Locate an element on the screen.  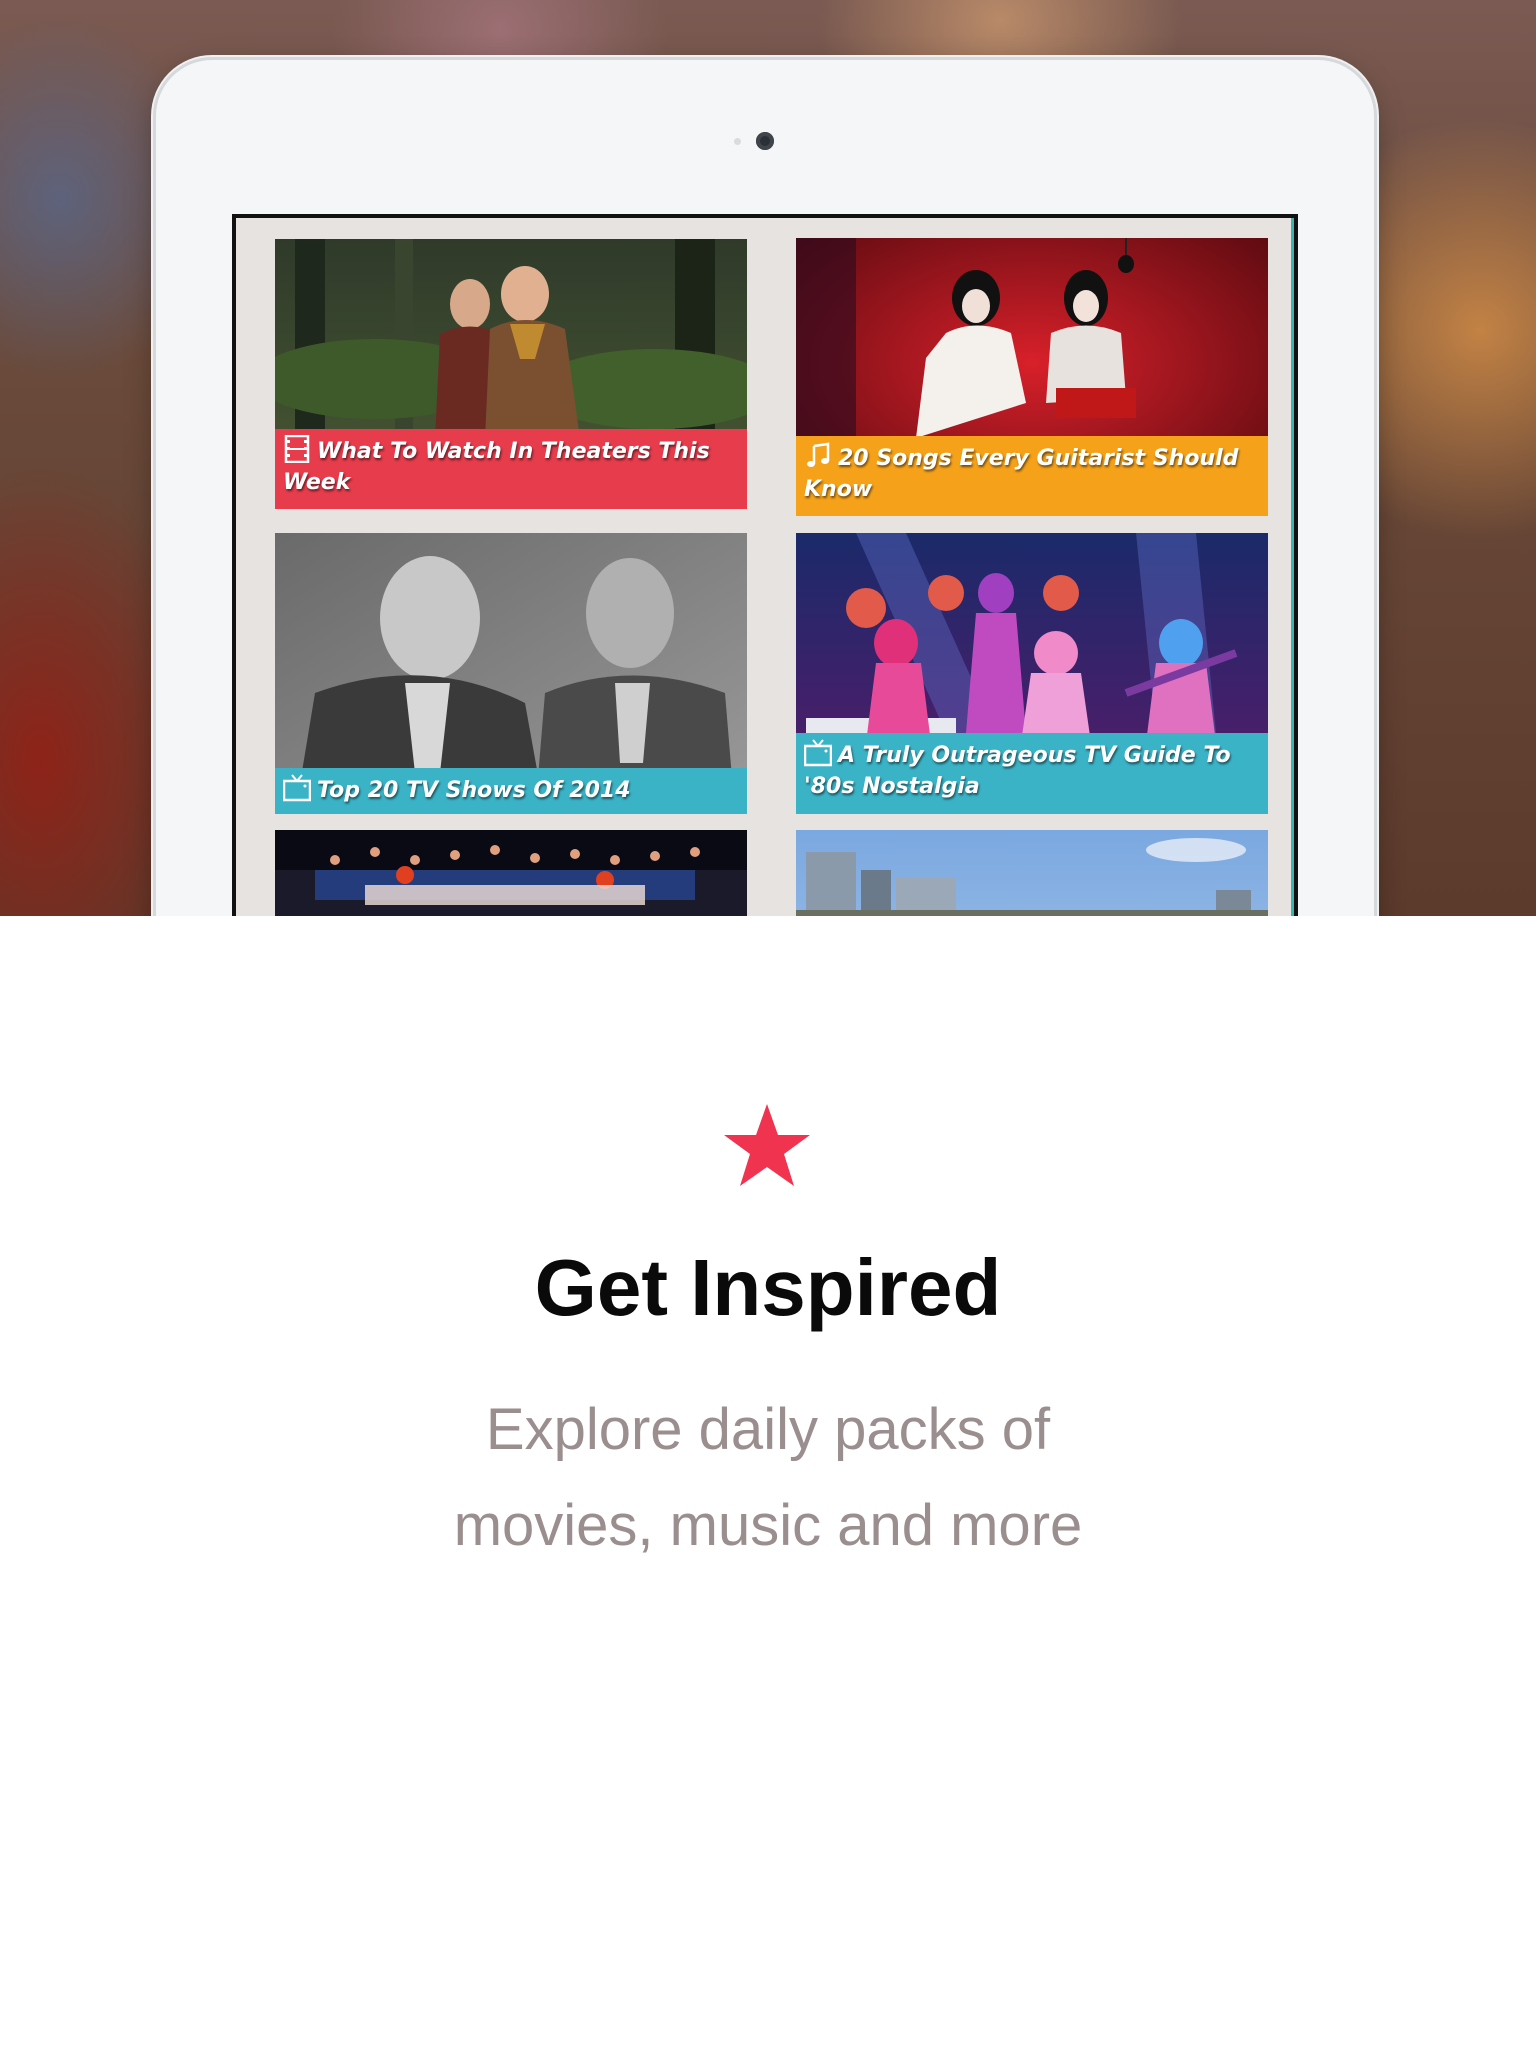
music-note-icon is located at coordinates (818, 454).